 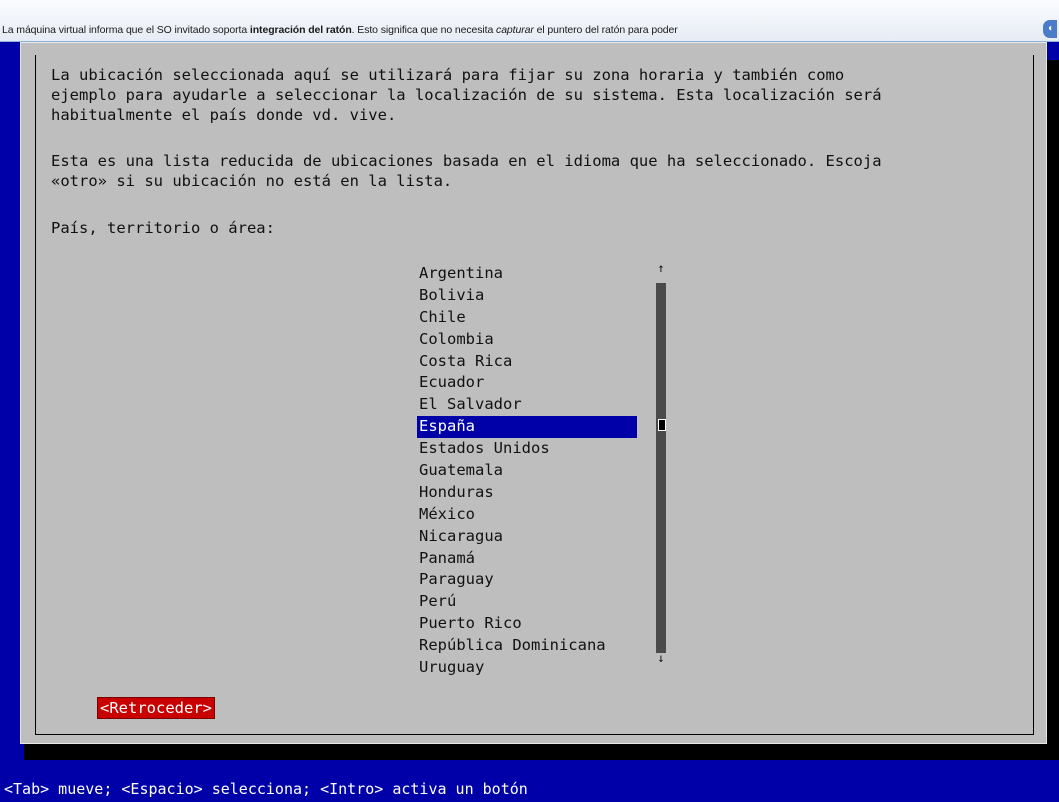 What do you see at coordinates (527, 537) in the screenshot?
I see `country-list-item: Nicaragua` at bounding box center [527, 537].